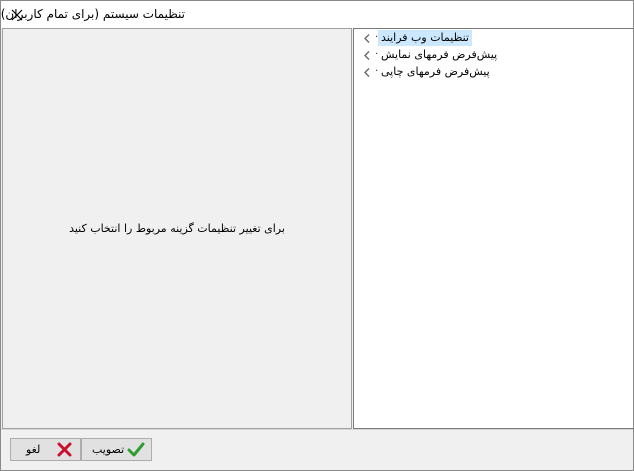 This screenshot has height=471, width=634. I want to click on cancel-button: لغو, so click(45, 449).